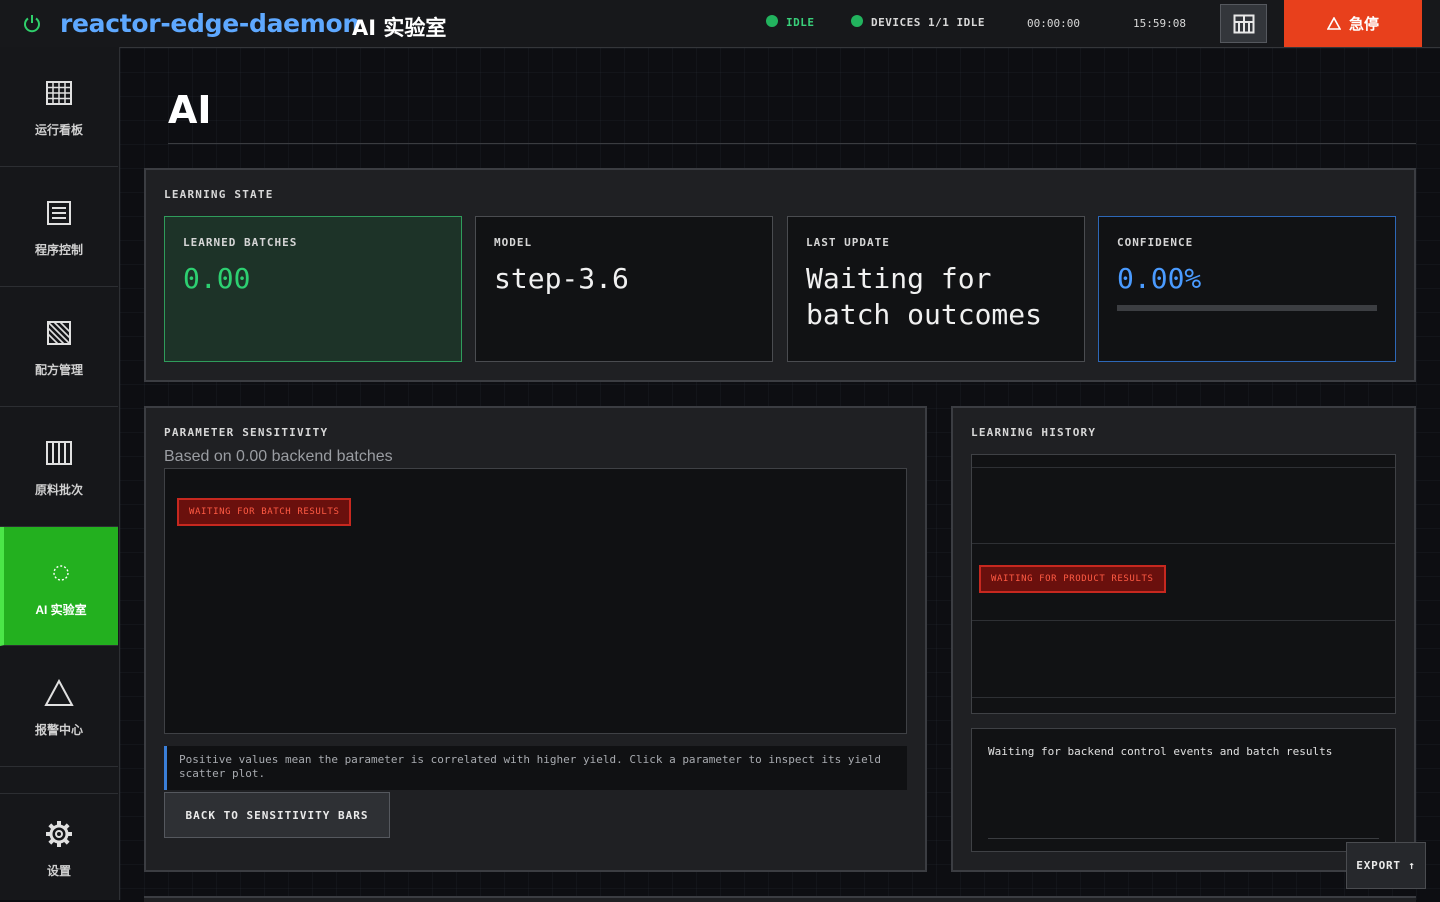 The image size is (1440, 902). I want to click on learned-batches-card: LEARNED BATCHES 0.00, so click(313, 289).